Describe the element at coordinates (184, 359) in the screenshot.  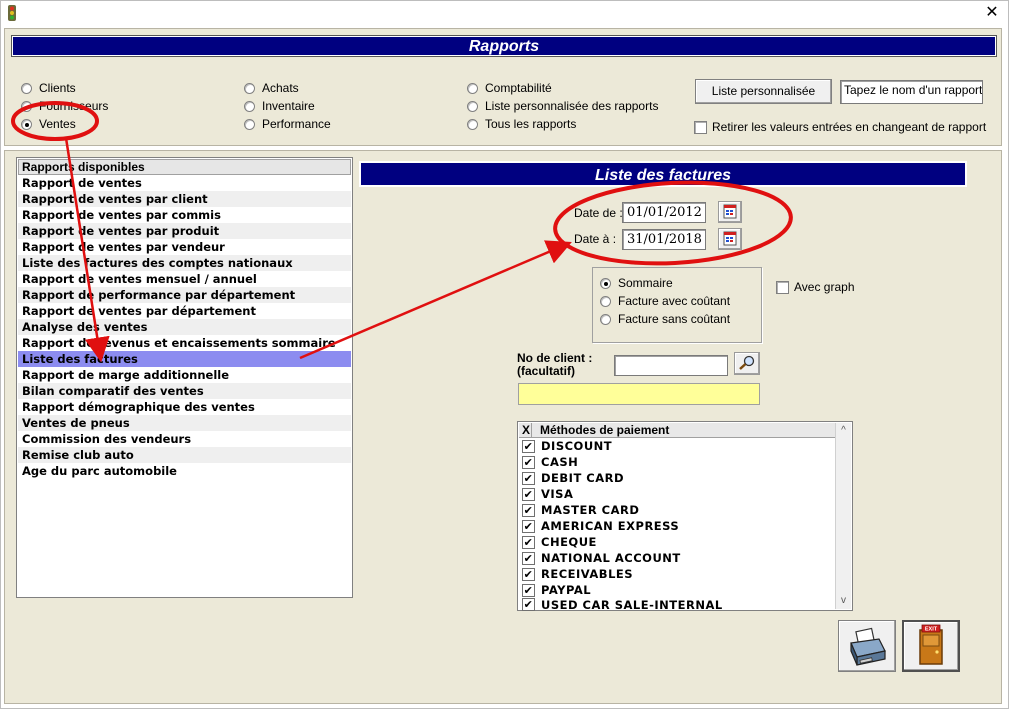
I see `report-list-item: Liste des factures` at that location.